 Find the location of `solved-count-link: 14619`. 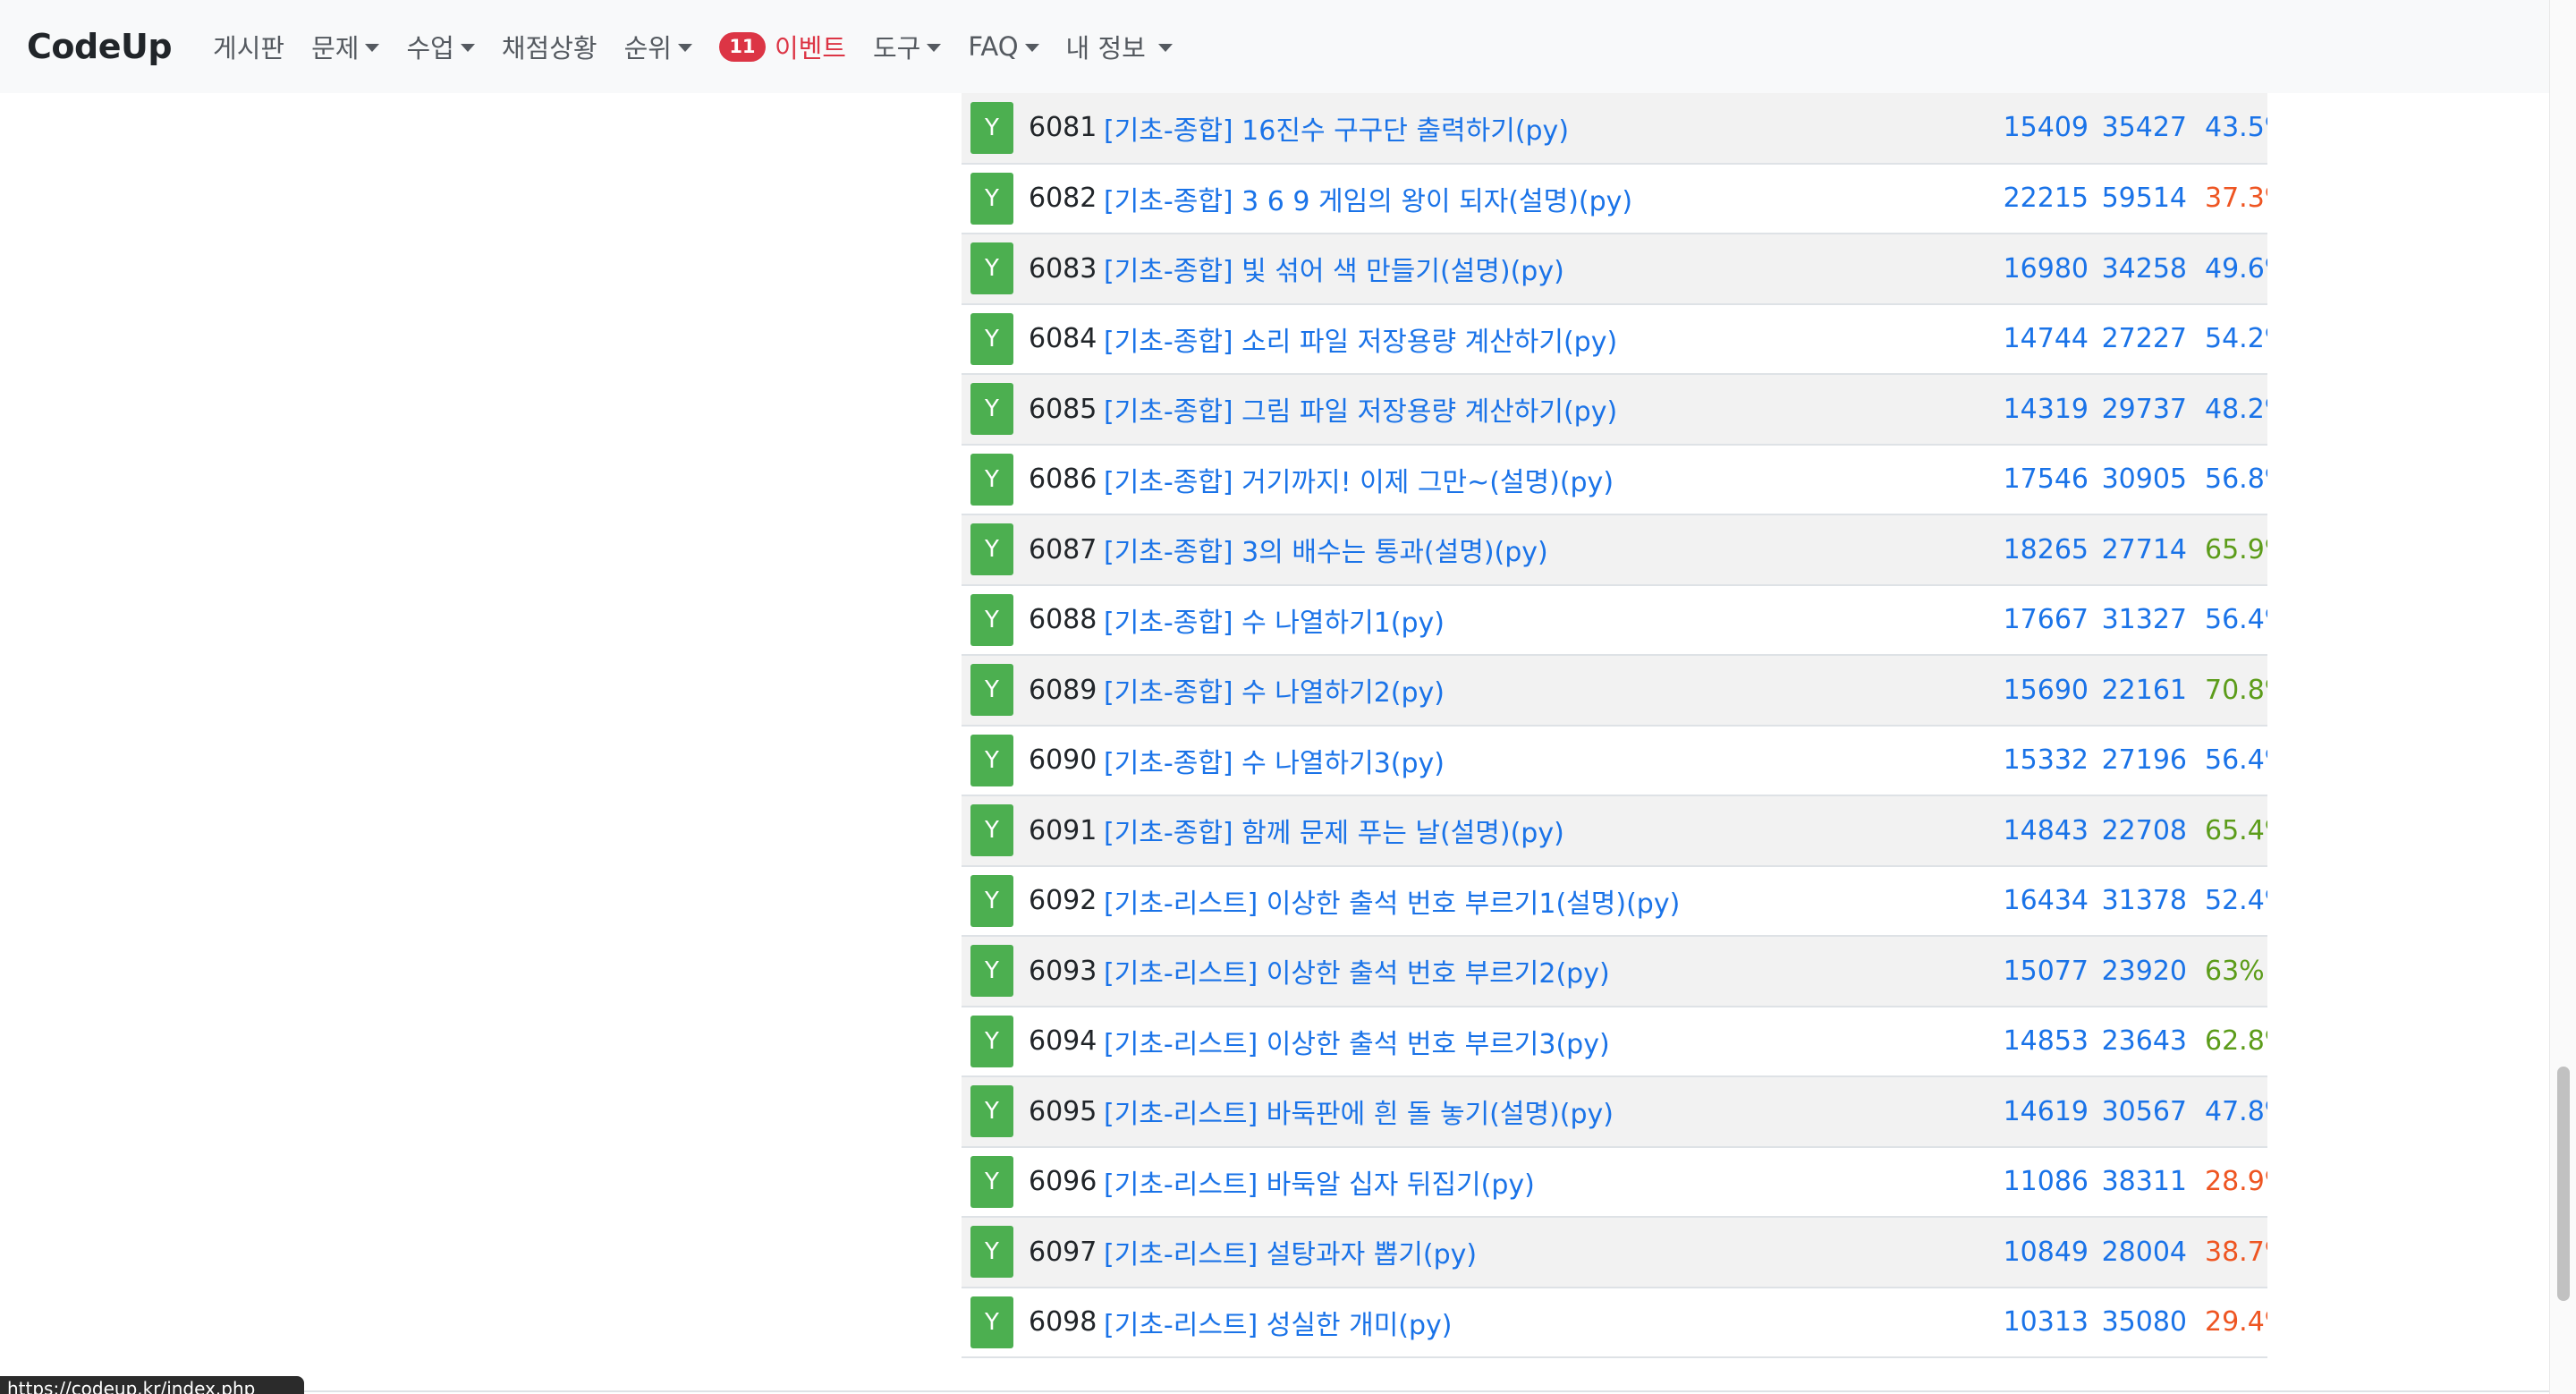

solved-count-link: 14619 is located at coordinates (2044, 1112).